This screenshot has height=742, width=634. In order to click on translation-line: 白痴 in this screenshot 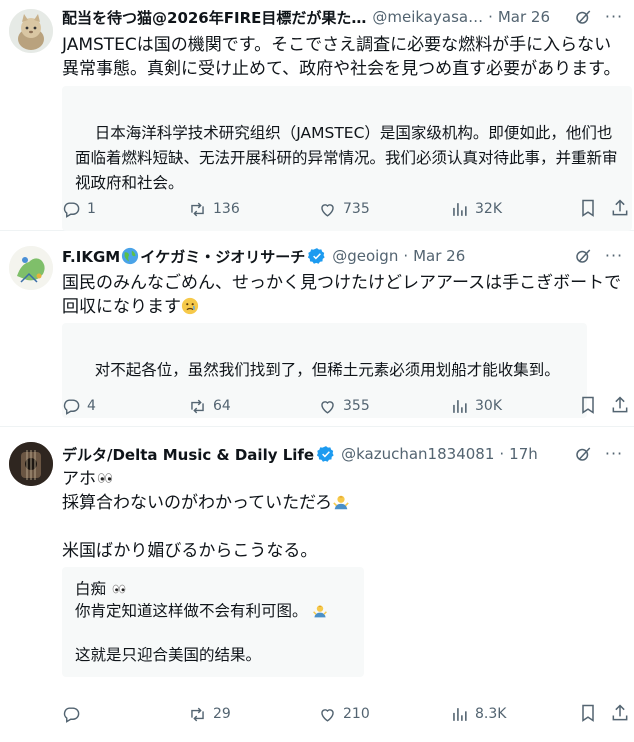, I will do `click(91, 589)`.